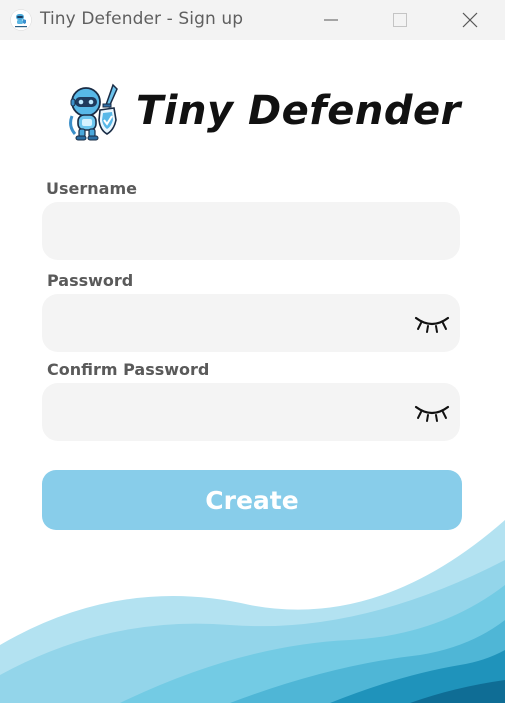 The width and height of the screenshot is (505, 703). I want to click on maximize-icon, so click(400, 20).